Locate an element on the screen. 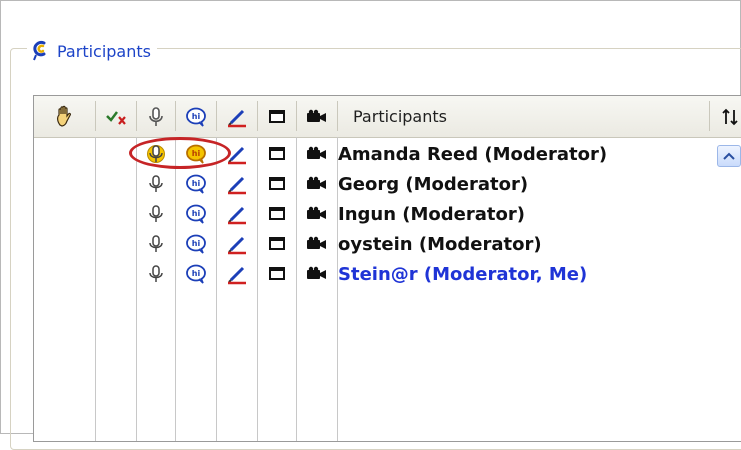  table-row: hi Ingun (Moderator) is located at coordinates (387, 214).